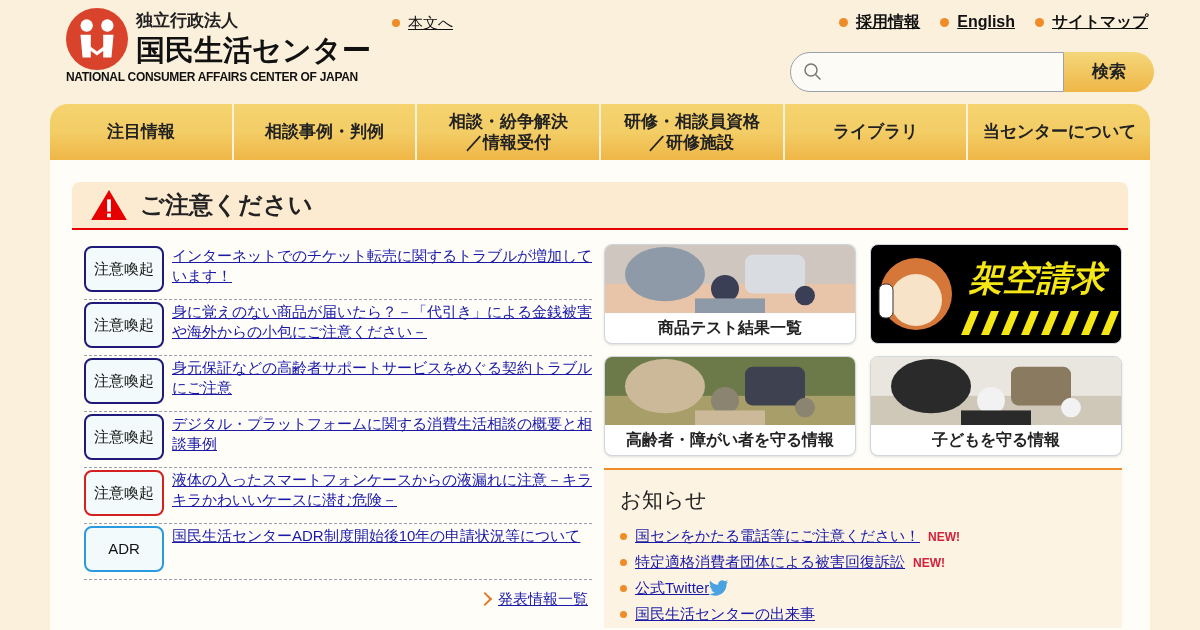 This screenshot has width=1200, height=630. I want to click on org-name-english: NATIONAL CONSUMER AFFAIRS CENTER OF JAPAN, so click(212, 77).